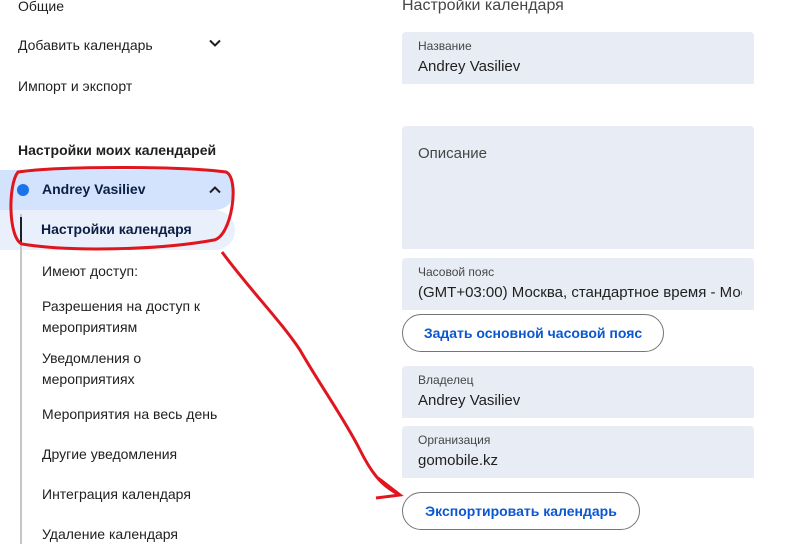  I want to click on description-field: Описание, so click(578, 187).